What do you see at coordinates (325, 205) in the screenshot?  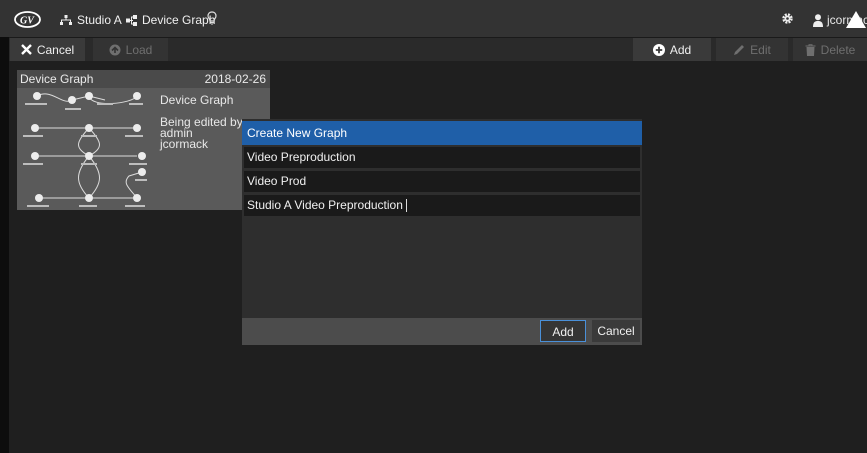 I see `input-value: Studio A Video Preproduction` at bounding box center [325, 205].